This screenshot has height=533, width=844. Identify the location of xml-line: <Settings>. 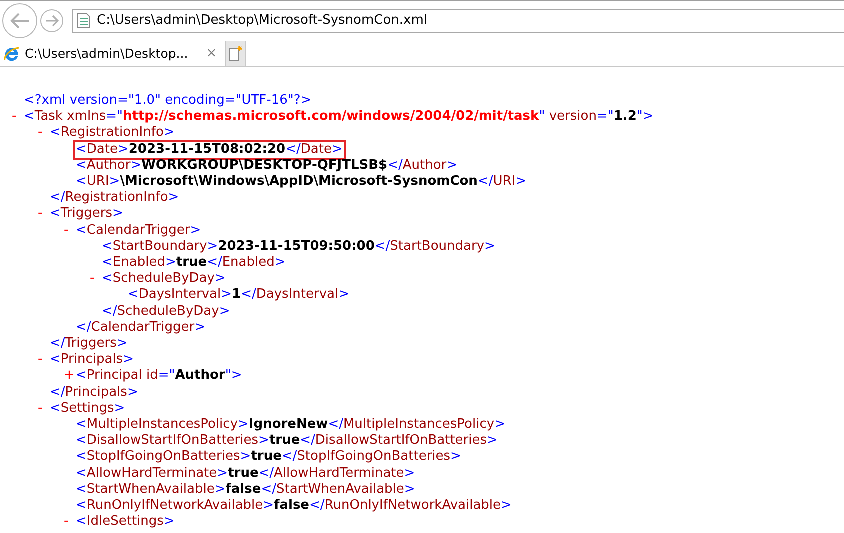
(87, 409).